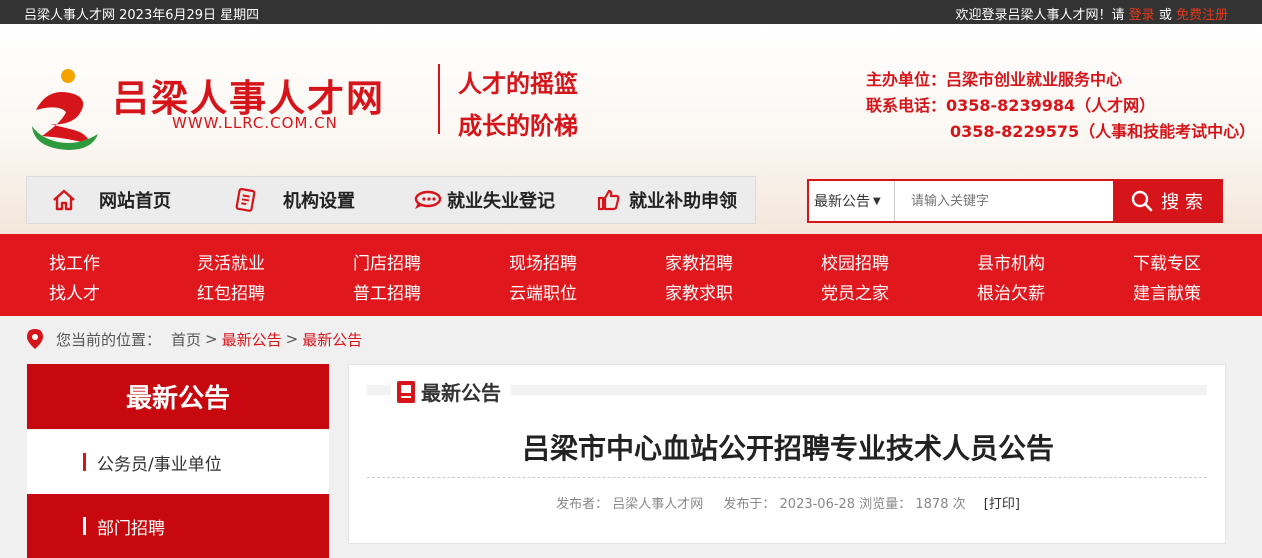 This screenshot has width=1262, height=558. Describe the element at coordinates (1011, 291) in the screenshot. I see `menu-wage-arrears: 根治欠薪` at that location.